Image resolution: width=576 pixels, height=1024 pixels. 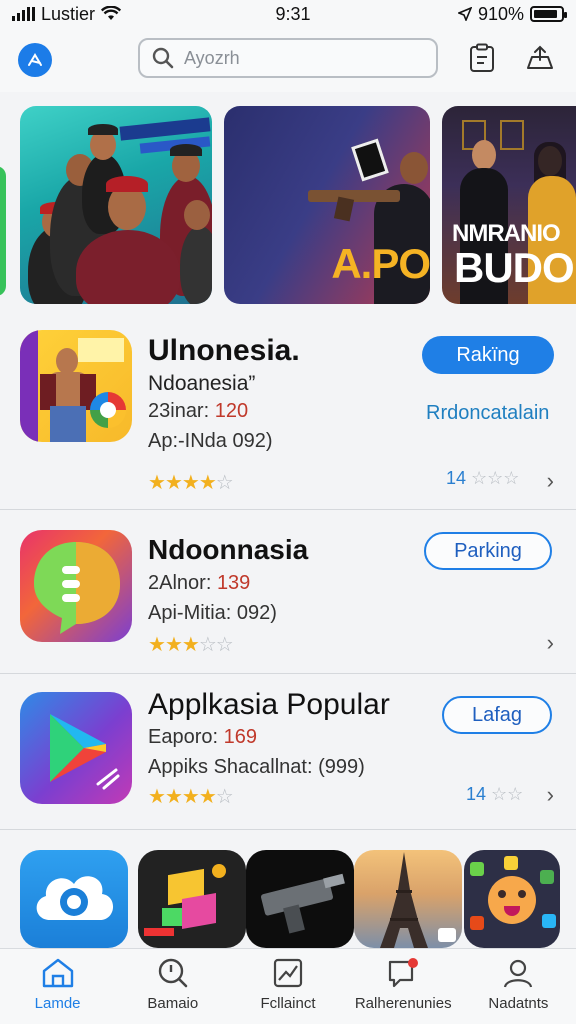 What do you see at coordinates (500, 13) in the screenshot?
I see `battery-percent: 910%` at bounding box center [500, 13].